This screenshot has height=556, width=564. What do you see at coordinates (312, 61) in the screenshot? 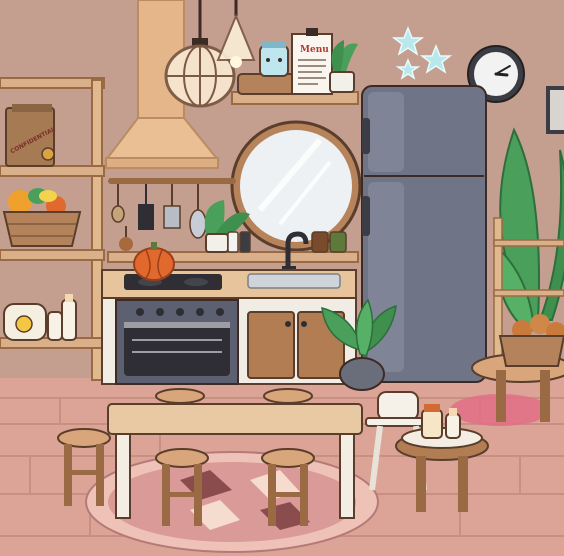
I see `menu-card: Menu` at bounding box center [312, 61].